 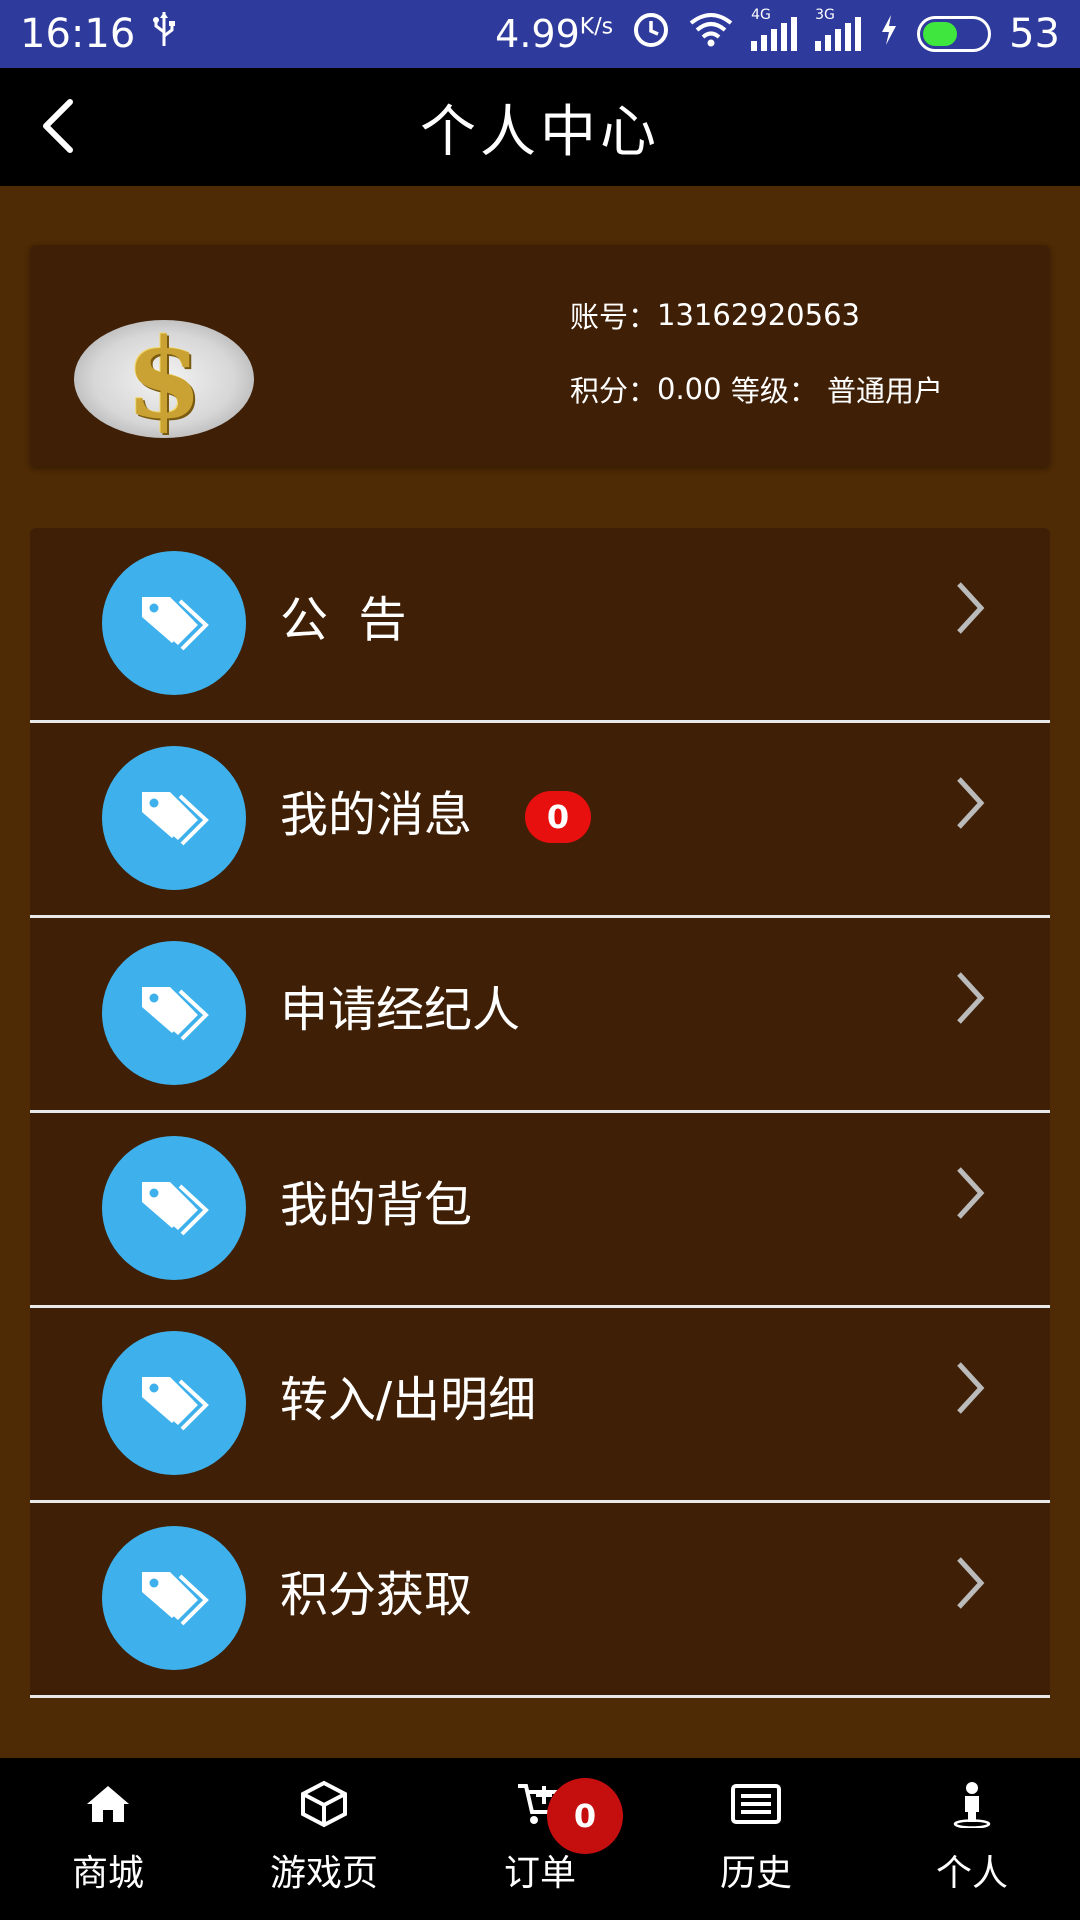 I want to click on points-label: 积分：, so click(x=614, y=391).